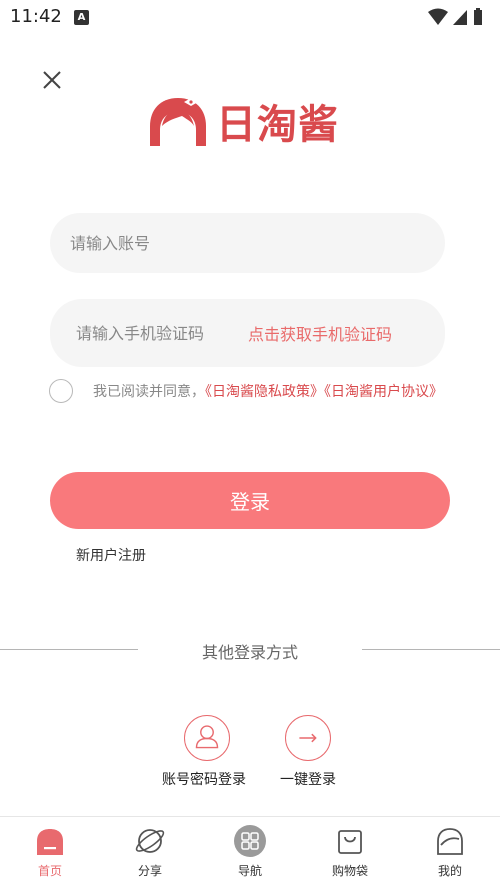 This screenshot has height=887, width=500. I want to click on one-key-login-icon, so click(308, 738).